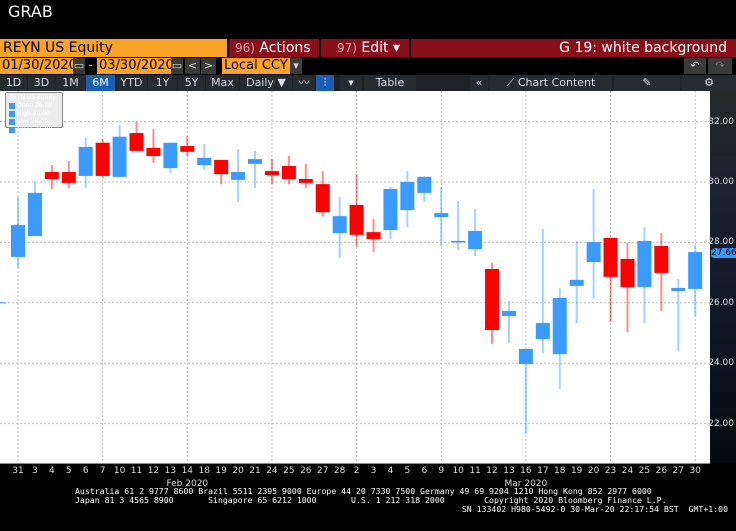 The image size is (736, 531). What do you see at coordinates (509, 471) in the screenshot?
I see `x-tick-label: 13` at bounding box center [509, 471].